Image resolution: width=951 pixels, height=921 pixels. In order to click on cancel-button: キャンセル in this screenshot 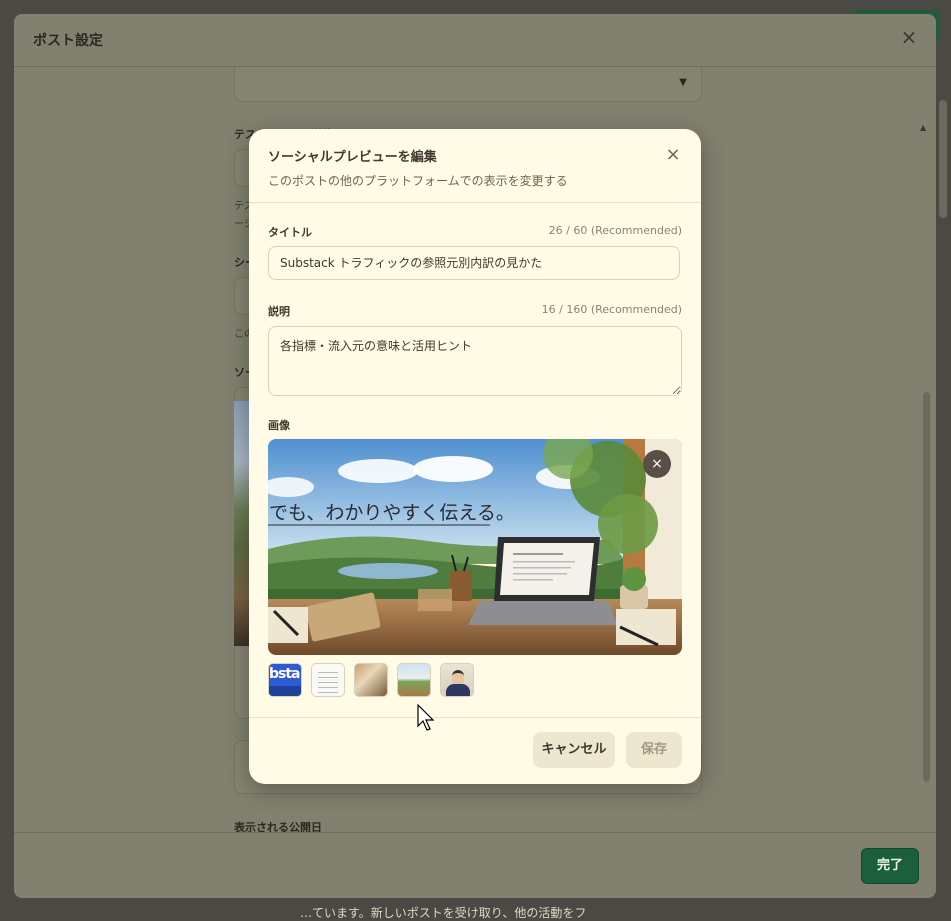, I will do `click(574, 750)`.